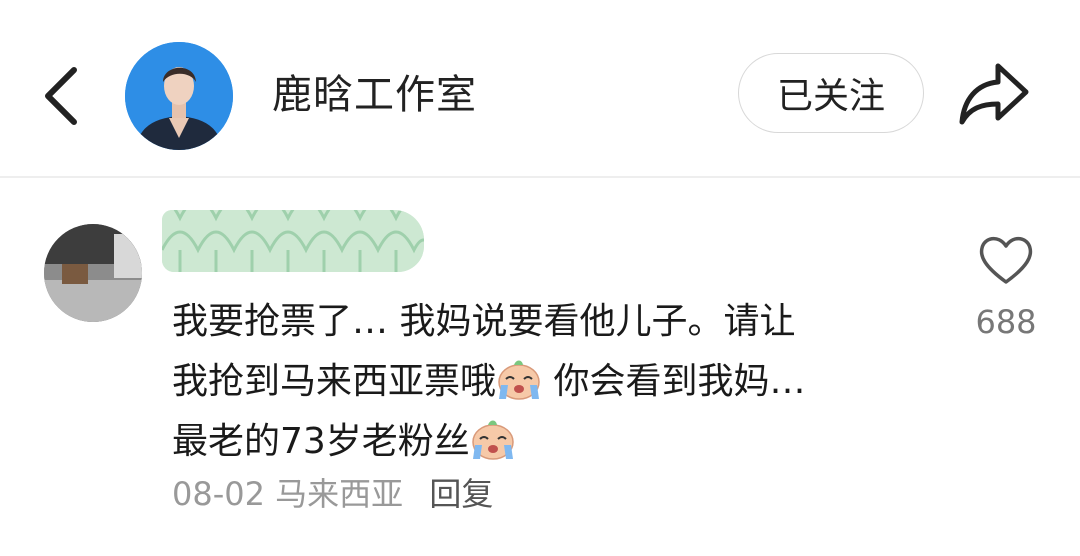 Image resolution: width=1080 pixels, height=556 pixels. I want to click on follow-button: 已关注, so click(831, 93).